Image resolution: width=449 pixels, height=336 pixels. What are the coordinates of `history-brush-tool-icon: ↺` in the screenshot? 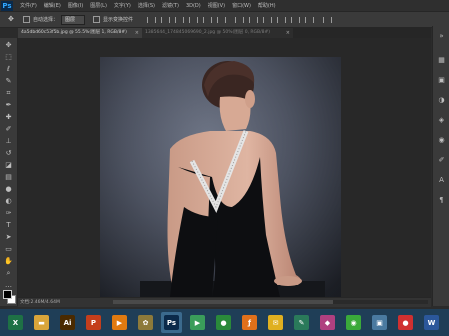 It's located at (8, 153).